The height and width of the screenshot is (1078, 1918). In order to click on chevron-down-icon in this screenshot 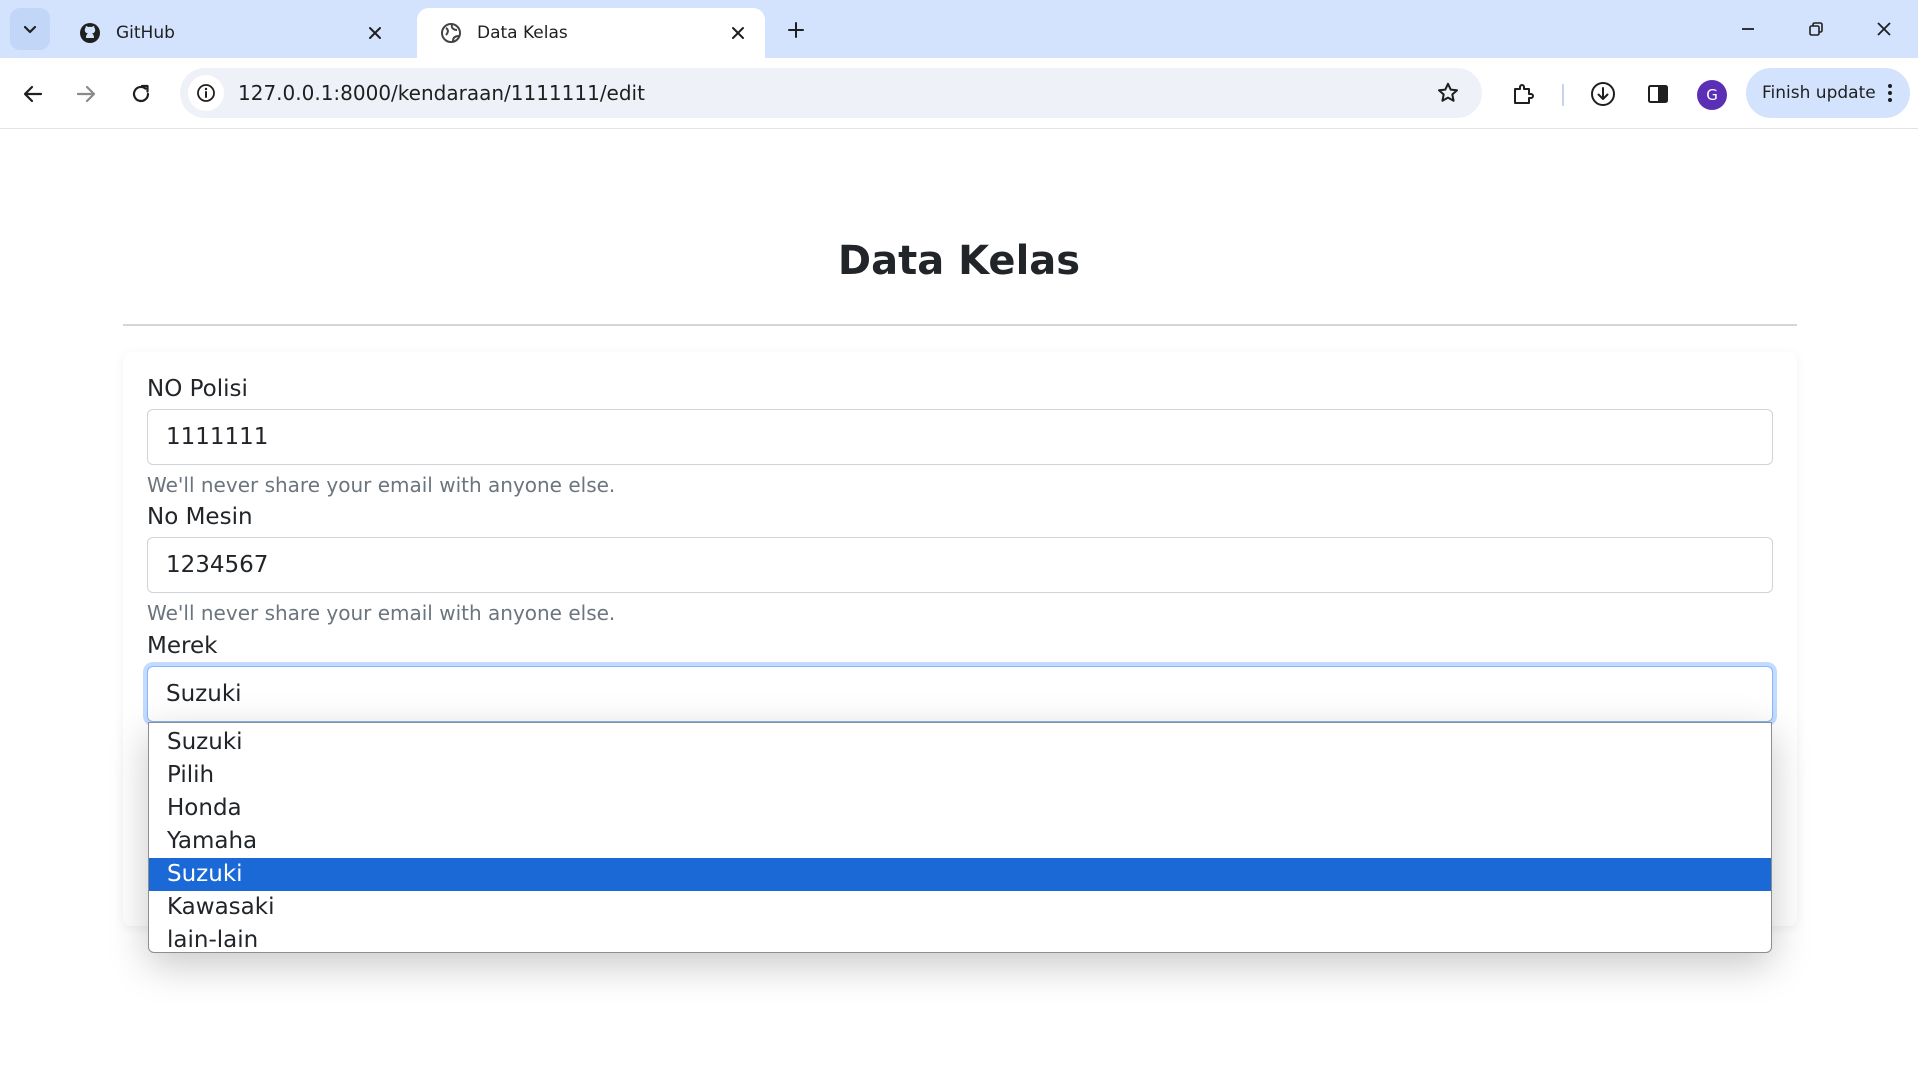, I will do `click(30, 29)`.